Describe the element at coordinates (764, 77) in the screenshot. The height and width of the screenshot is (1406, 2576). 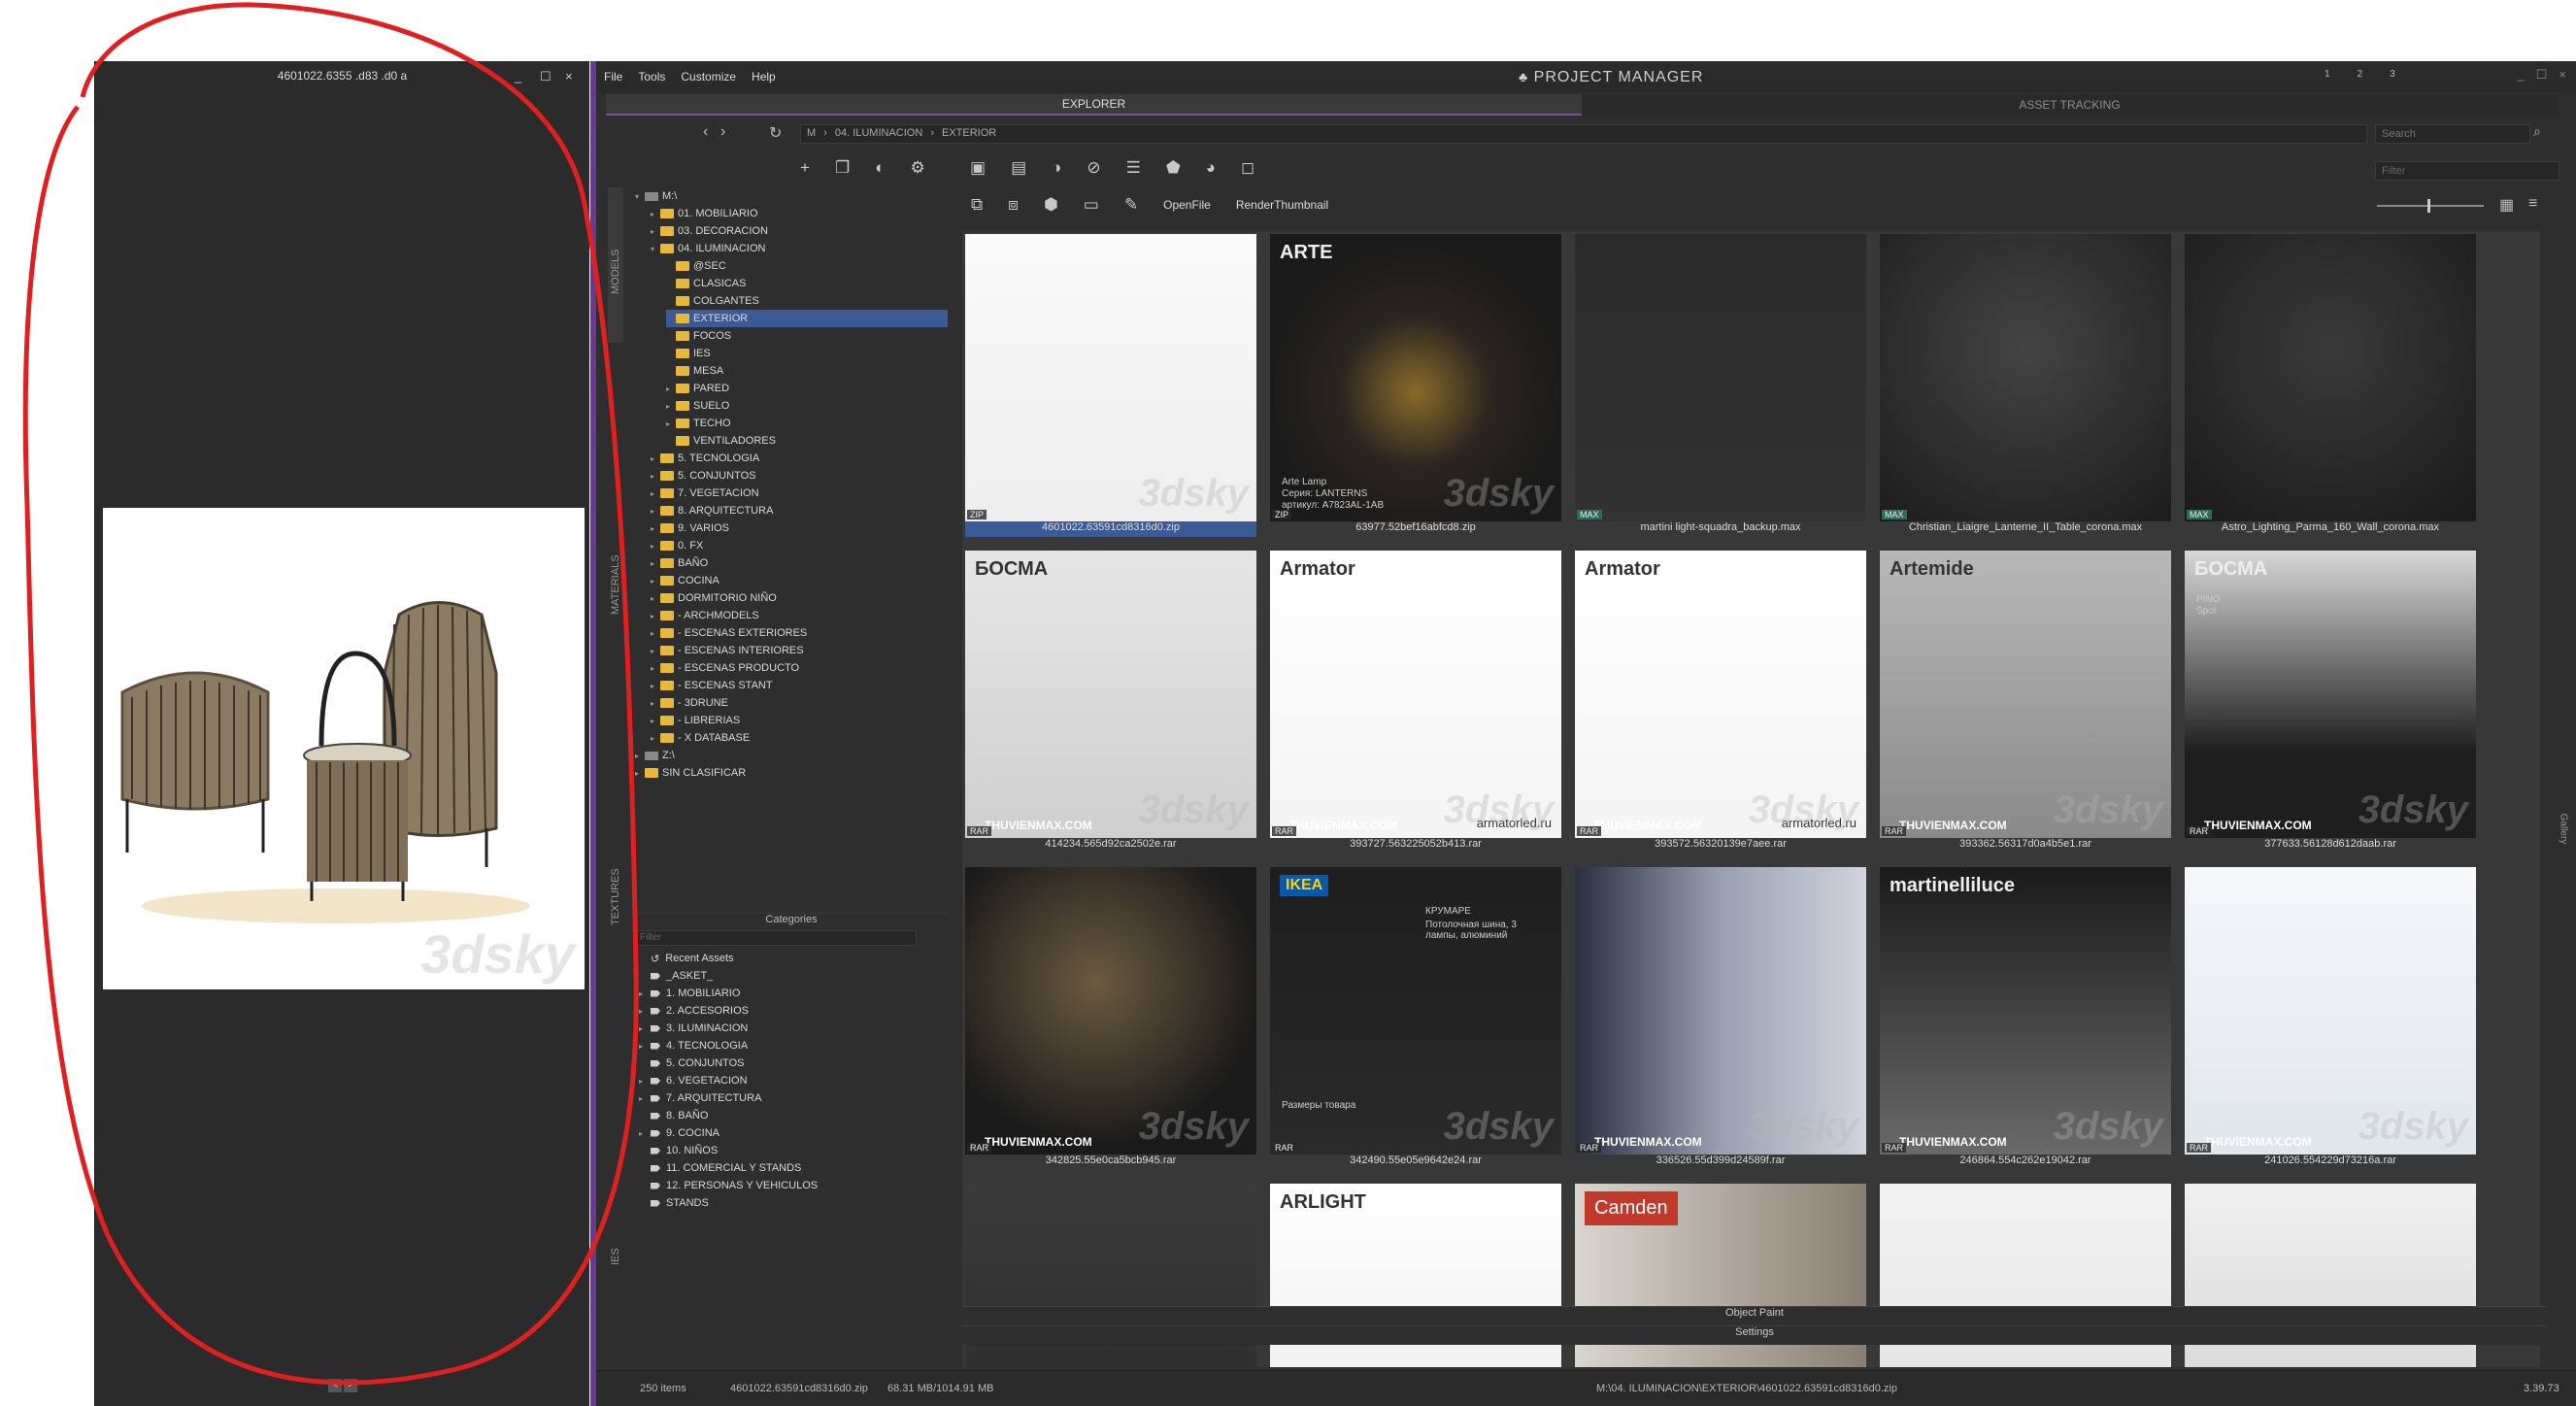
I see `menu-help: Help` at that location.